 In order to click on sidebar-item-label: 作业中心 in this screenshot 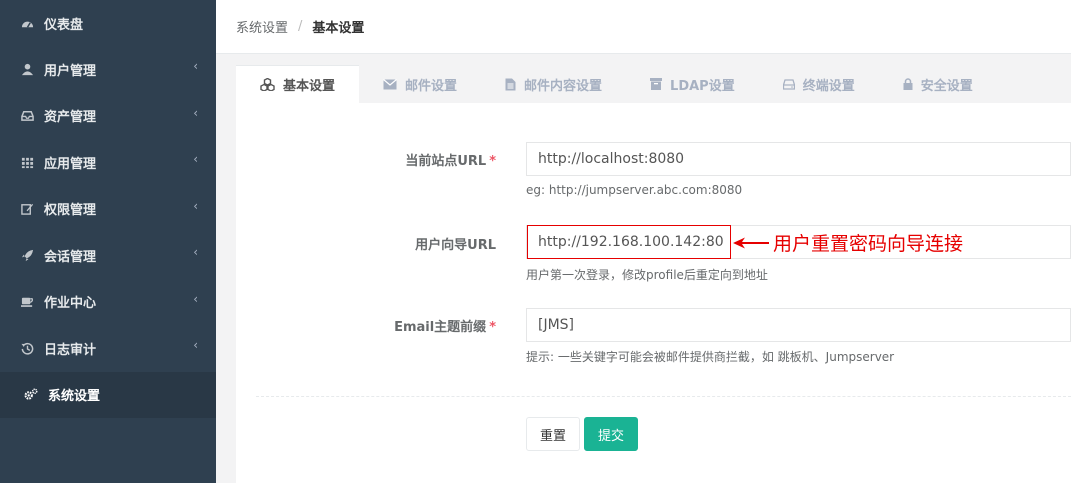, I will do `click(70, 304)`.